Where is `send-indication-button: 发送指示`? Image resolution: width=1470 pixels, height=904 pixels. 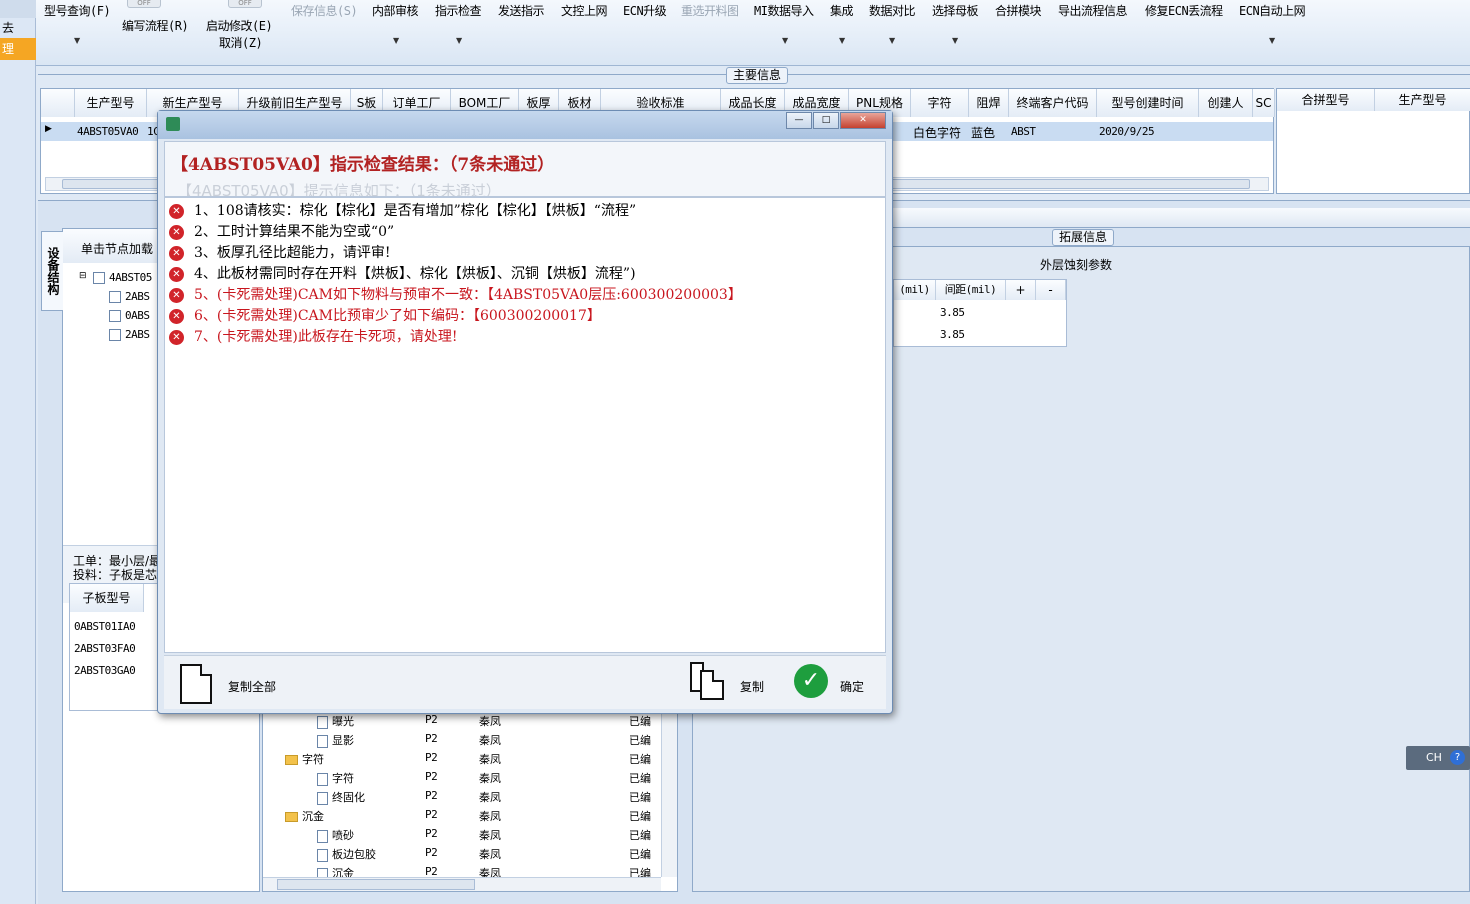
send-indication-button: 发送指示 is located at coordinates (521, 10).